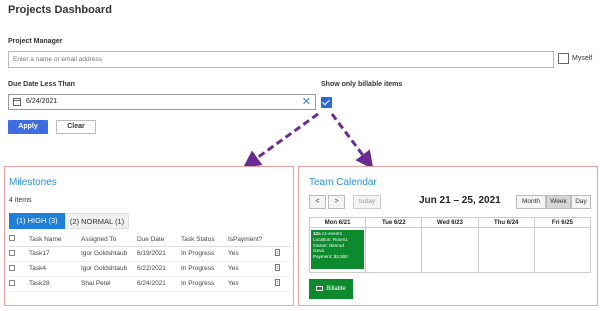 The height and width of the screenshot is (311, 600). Describe the element at coordinates (562, 250) in the screenshot. I see `day-cell-fri` at that location.